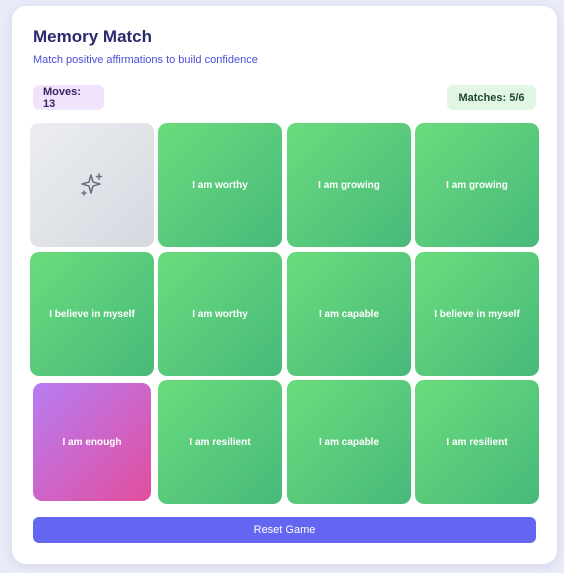 The width and height of the screenshot is (564, 573). I want to click on reset-game-button: Reset Game, so click(284, 530).